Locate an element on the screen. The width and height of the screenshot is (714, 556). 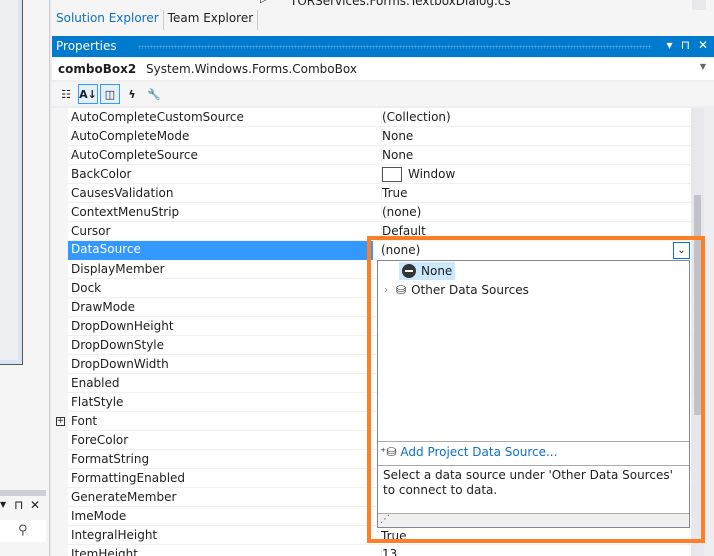
property-name: AutoCompleteMode is located at coordinates (130, 136).